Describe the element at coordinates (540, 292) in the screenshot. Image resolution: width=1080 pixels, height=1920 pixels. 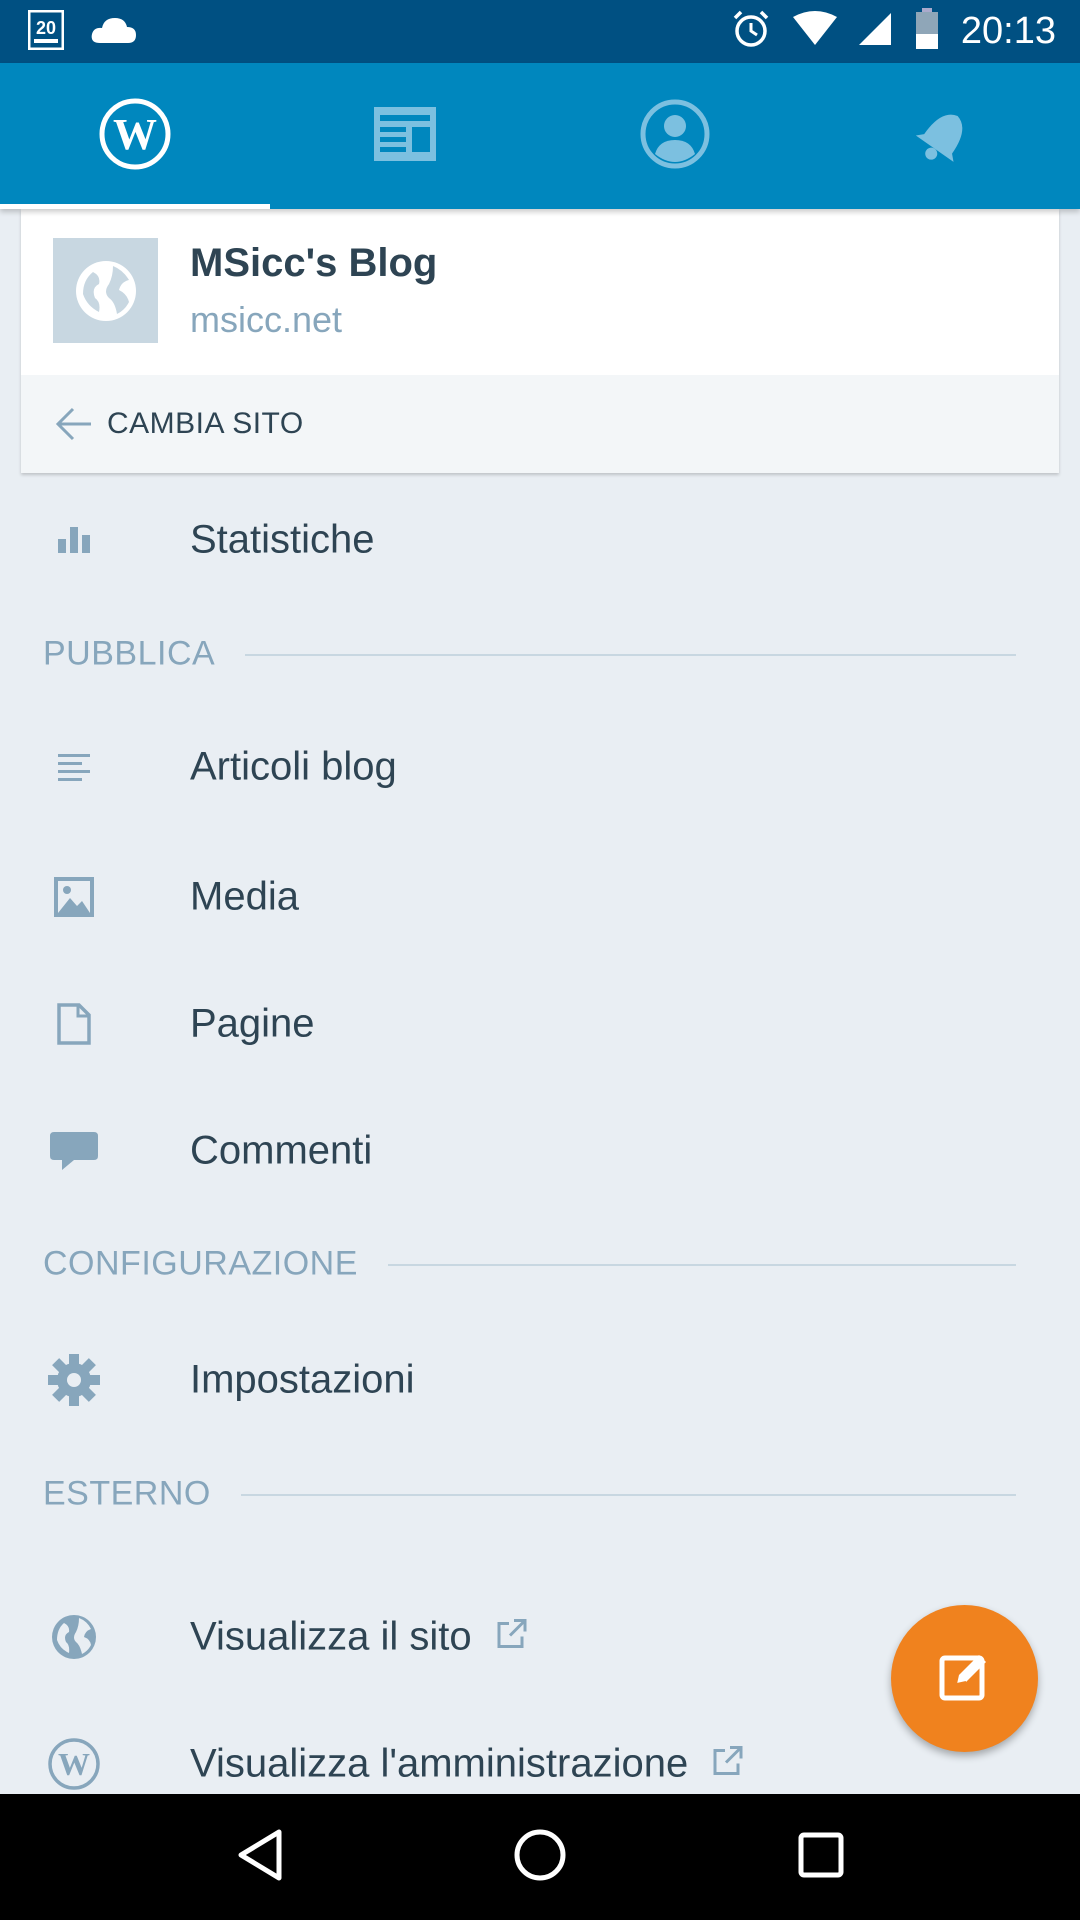
I see `site-header: MSicc's Blog msicc.net` at that location.